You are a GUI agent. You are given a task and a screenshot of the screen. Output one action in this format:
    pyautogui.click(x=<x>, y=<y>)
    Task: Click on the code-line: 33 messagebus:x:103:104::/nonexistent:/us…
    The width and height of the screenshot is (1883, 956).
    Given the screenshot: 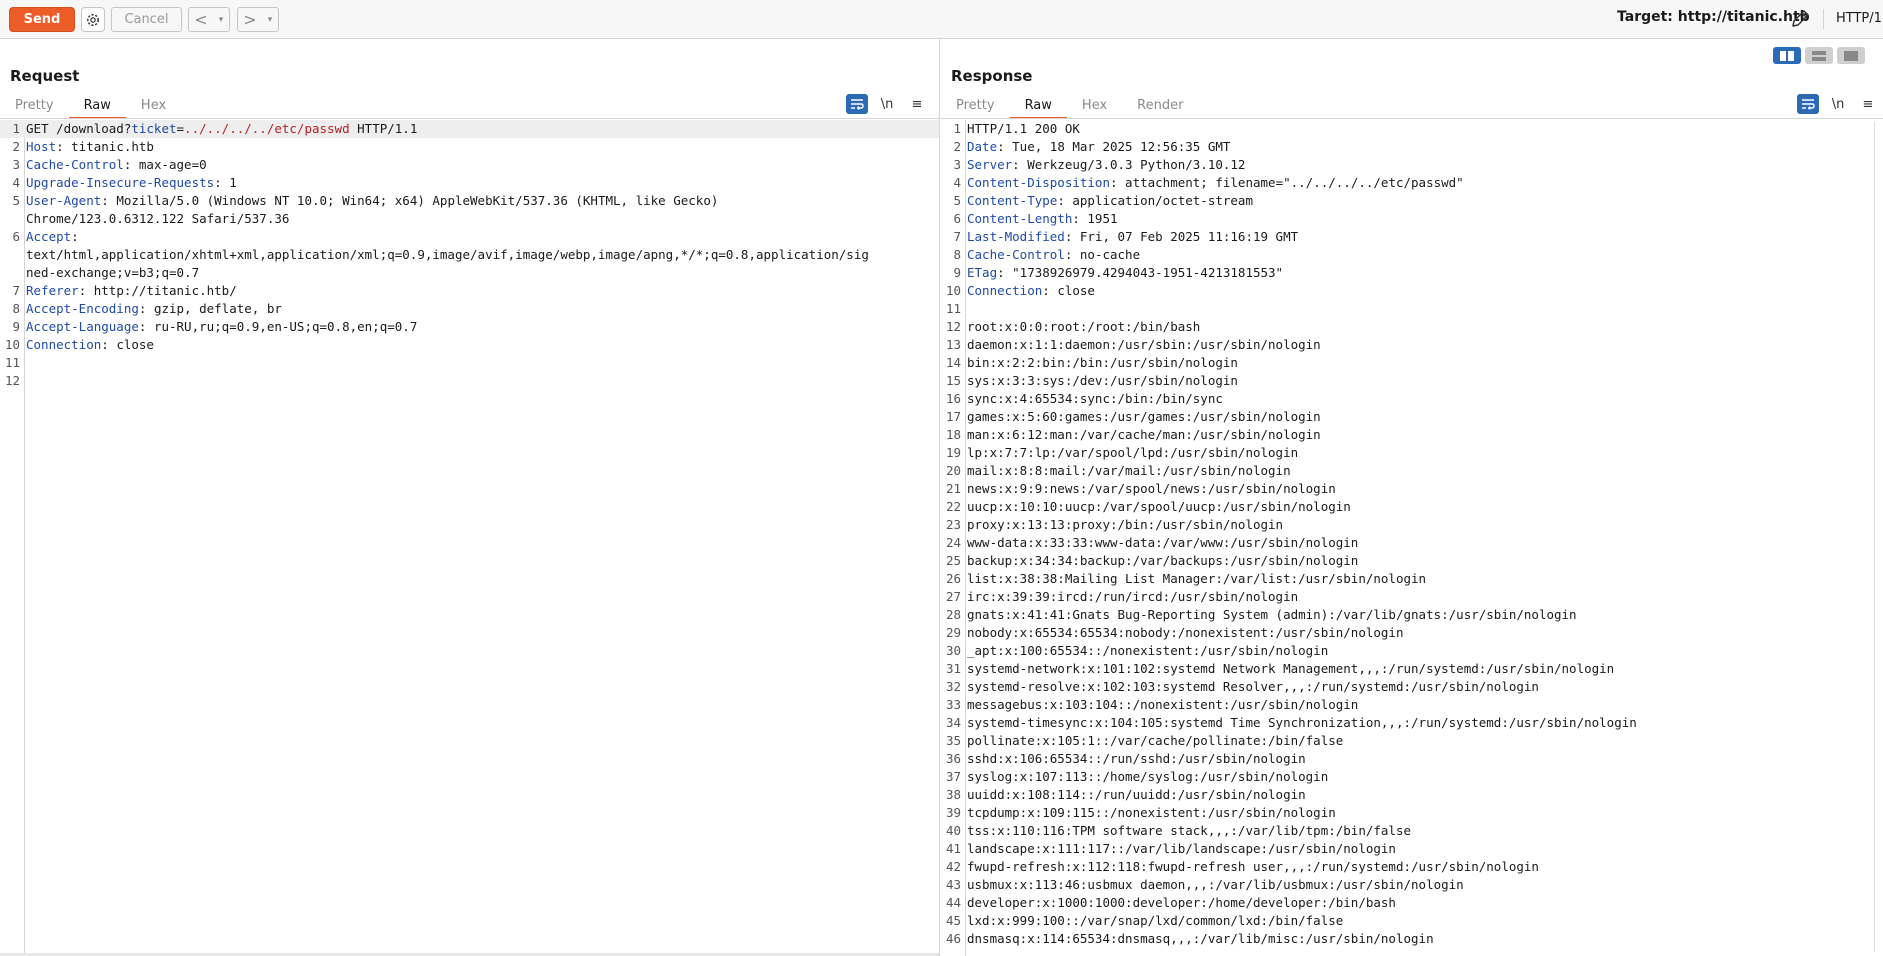 What is the action you would take?
    pyautogui.click(x=1412, y=705)
    